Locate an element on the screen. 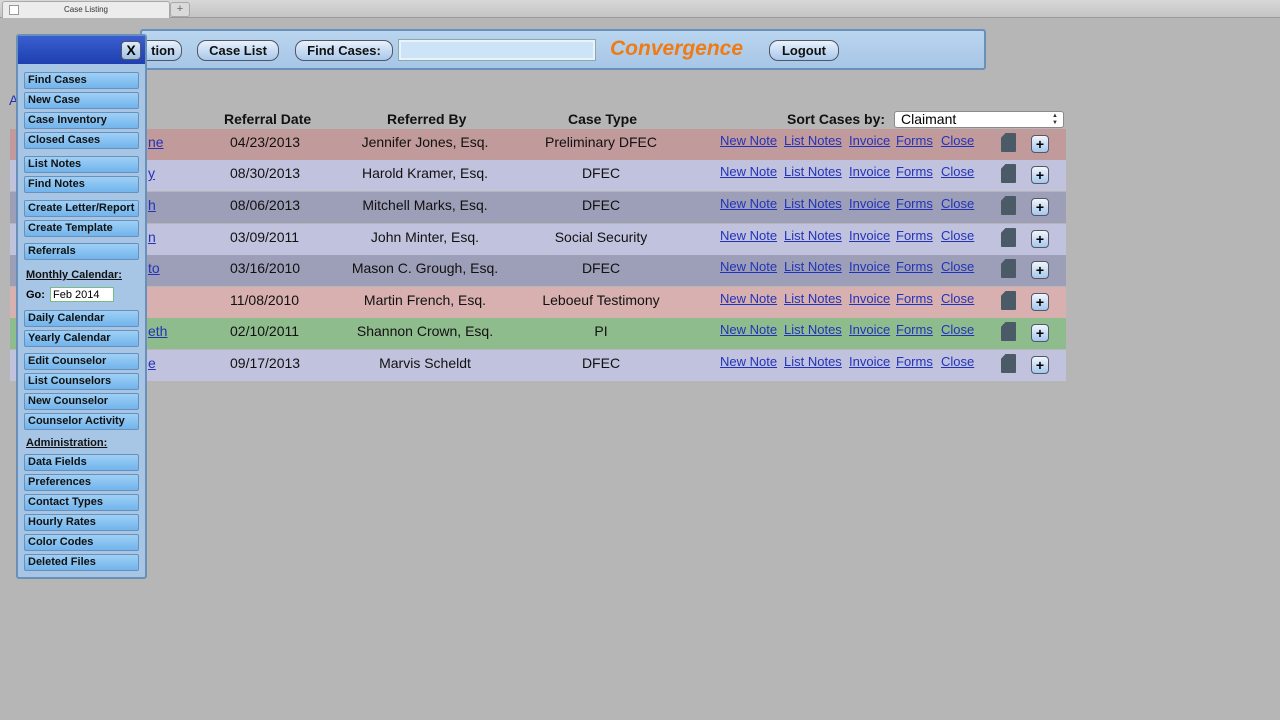 The image size is (1280, 720). menu-counselor-activity: Counselor Activity is located at coordinates (81, 421).